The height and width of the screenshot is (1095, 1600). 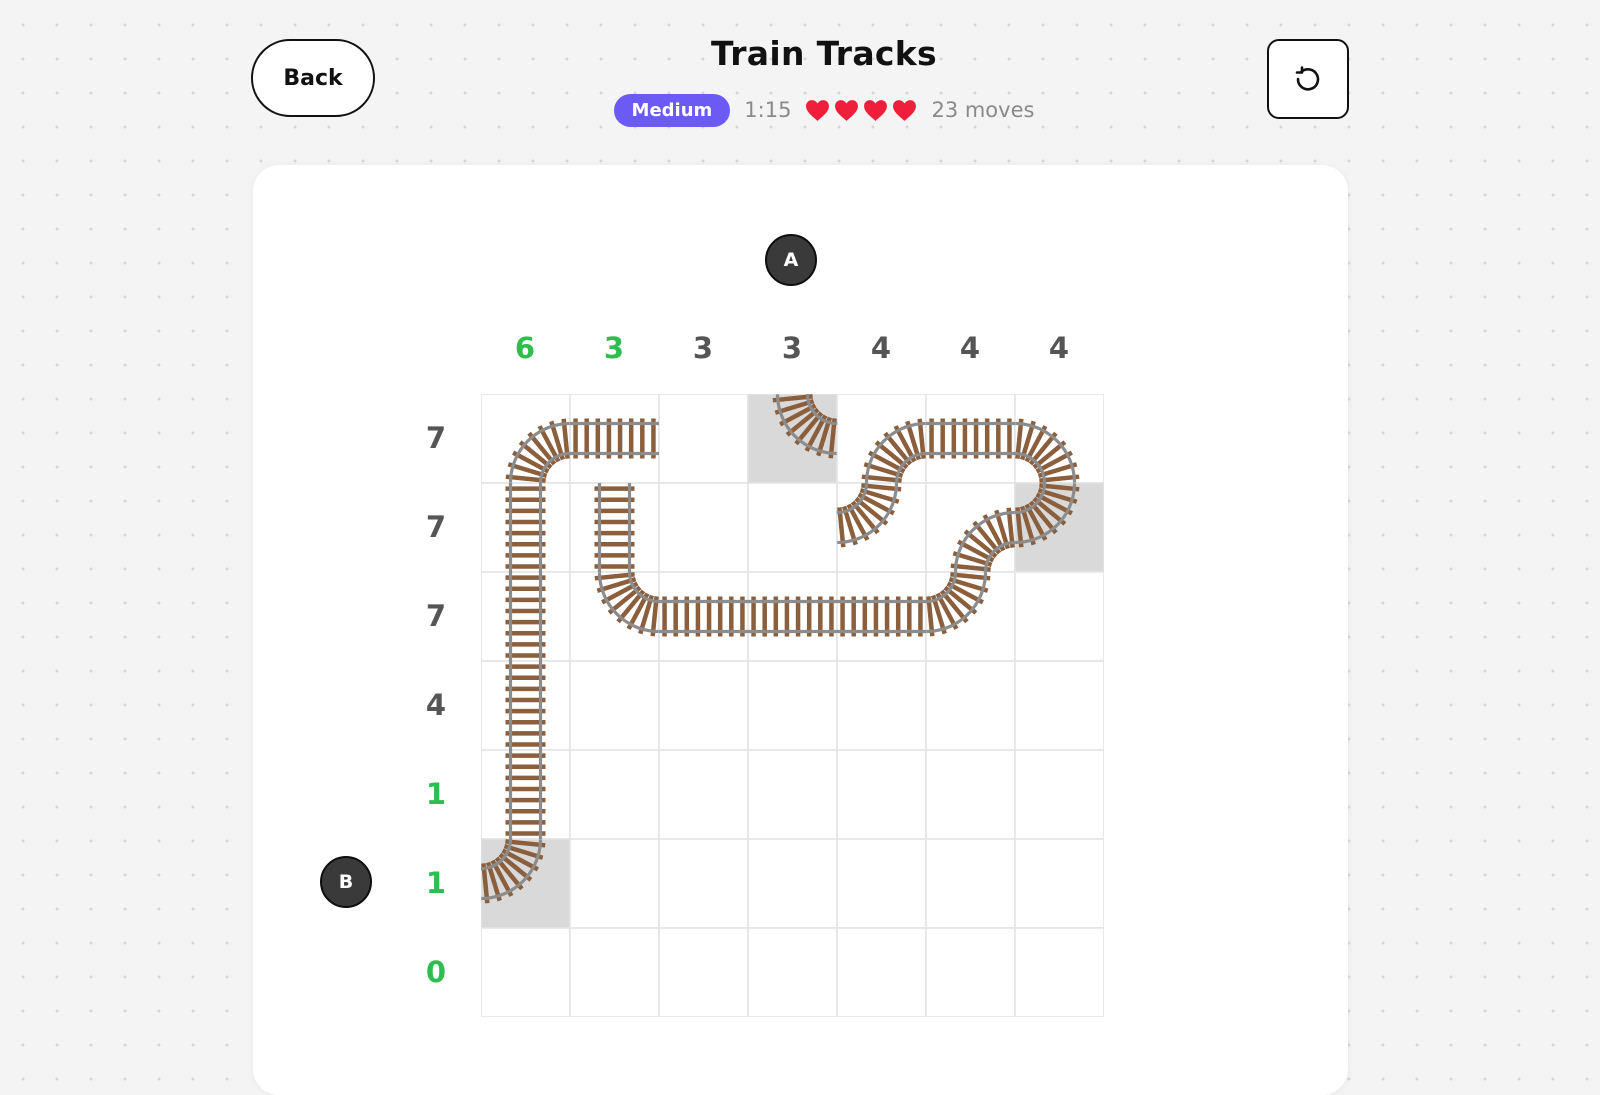 What do you see at coordinates (436, 527) in the screenshot?
I see `row-clue-2: 7` at bounding box center [436, 527].